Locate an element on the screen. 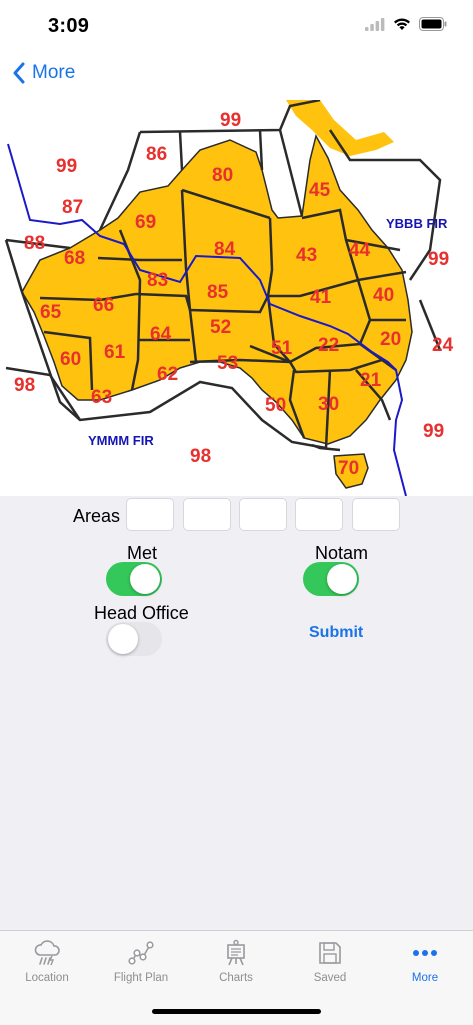 The width and height of the screenshot is (473, 1025). ellipsis-icon is located at coordinates (425, 953).